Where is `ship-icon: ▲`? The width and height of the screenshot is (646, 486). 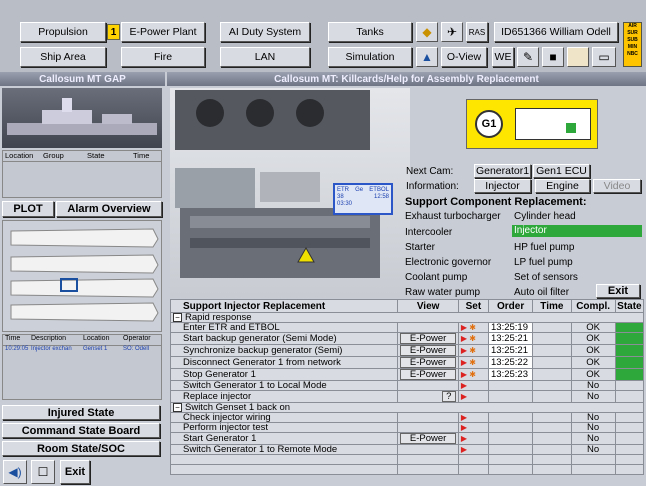 ship-icon: ▲ is located at coordinates (427, 57).